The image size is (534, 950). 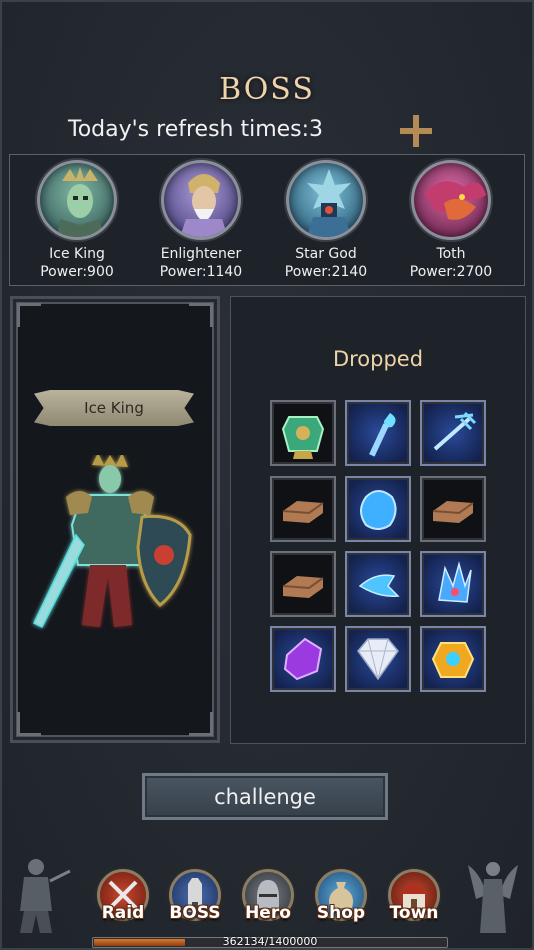 I want to click on nav-shop-button: Shop, so click(x=341, y=899).